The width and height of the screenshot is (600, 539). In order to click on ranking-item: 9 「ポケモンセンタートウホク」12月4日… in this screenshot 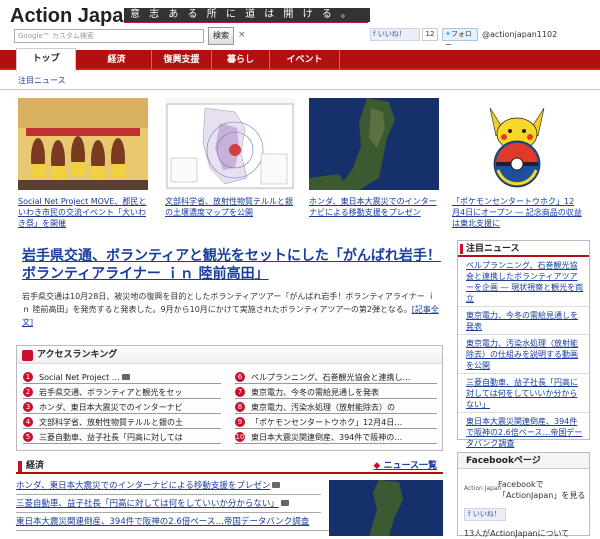, I will do `click(336, 423)`.